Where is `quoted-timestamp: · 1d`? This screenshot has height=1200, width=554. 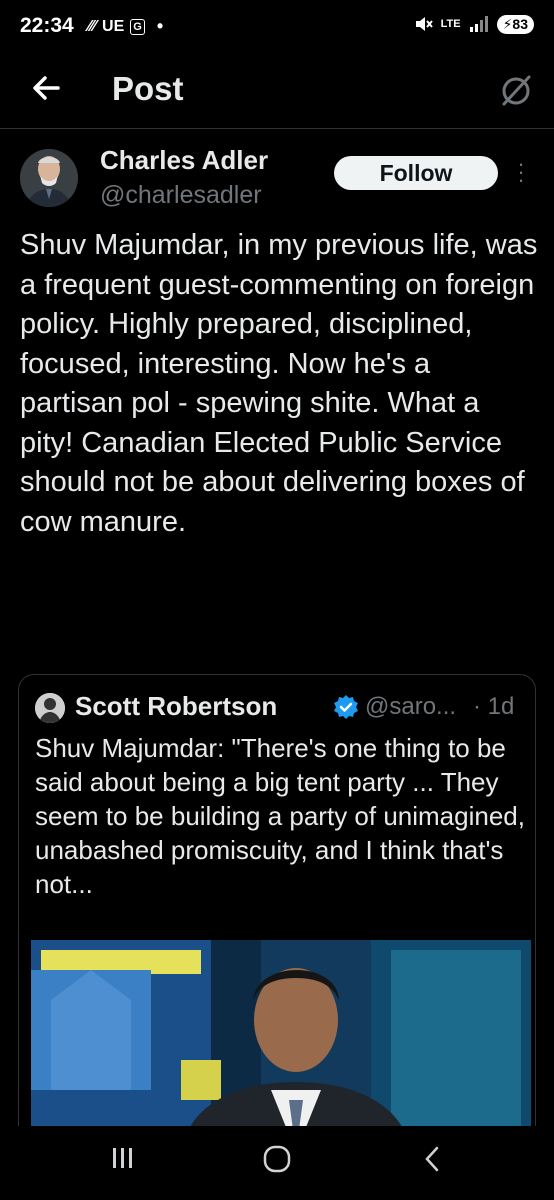 quoted-timestamp: · 1d is located at coordinates (494, 706).